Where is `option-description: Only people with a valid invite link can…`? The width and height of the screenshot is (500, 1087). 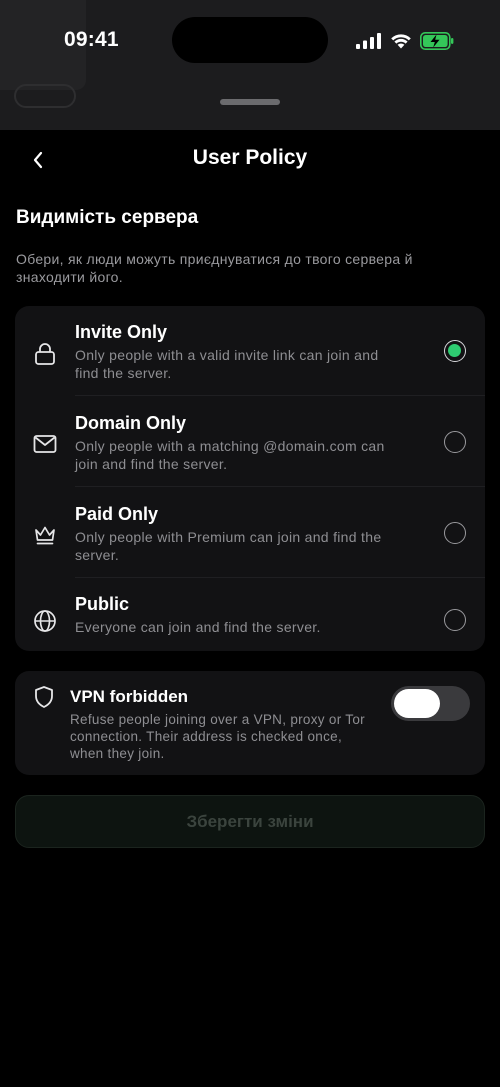
option-description: Only people with a valid invite link can… is located at coordinates (227, 364).